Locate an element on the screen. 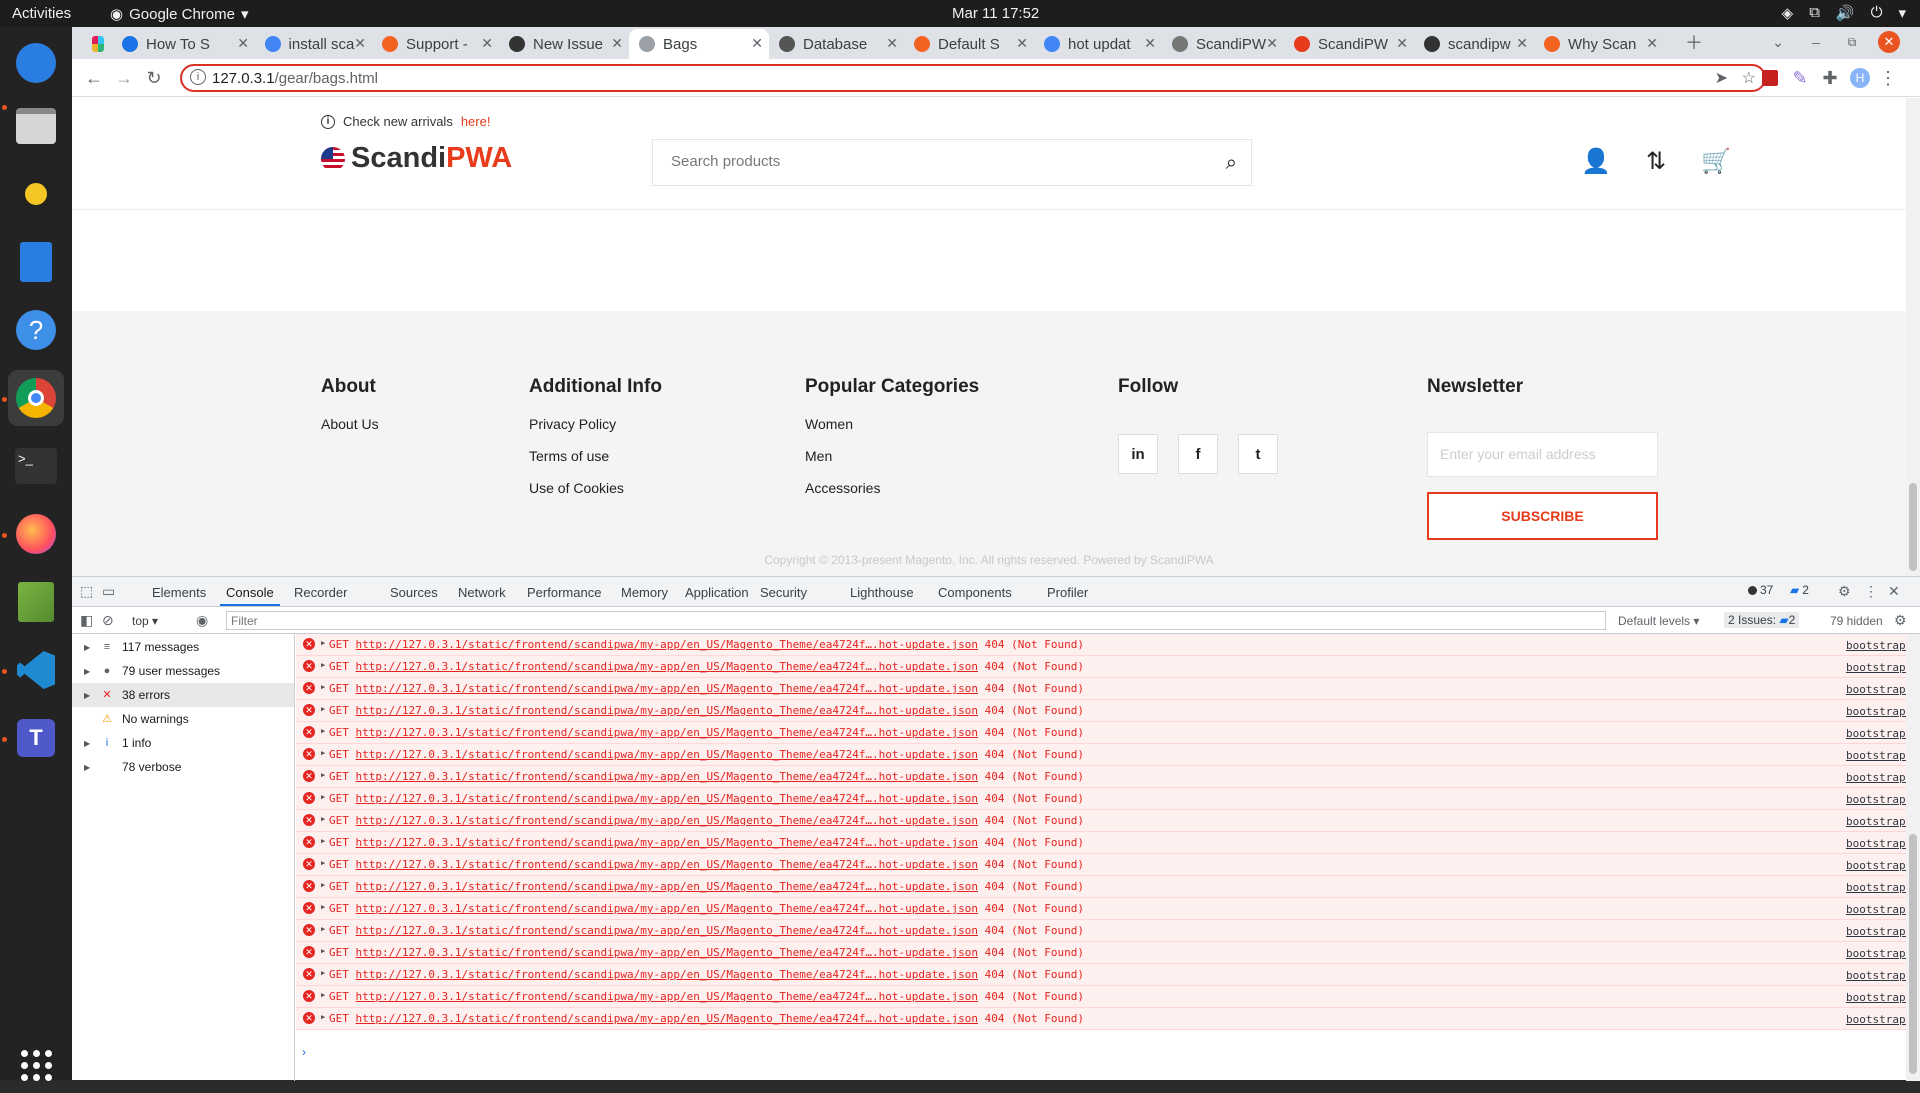 The width and height of the screenshot is (1920, 1093). console-scrollbar is located at coordinates (1913, 857).